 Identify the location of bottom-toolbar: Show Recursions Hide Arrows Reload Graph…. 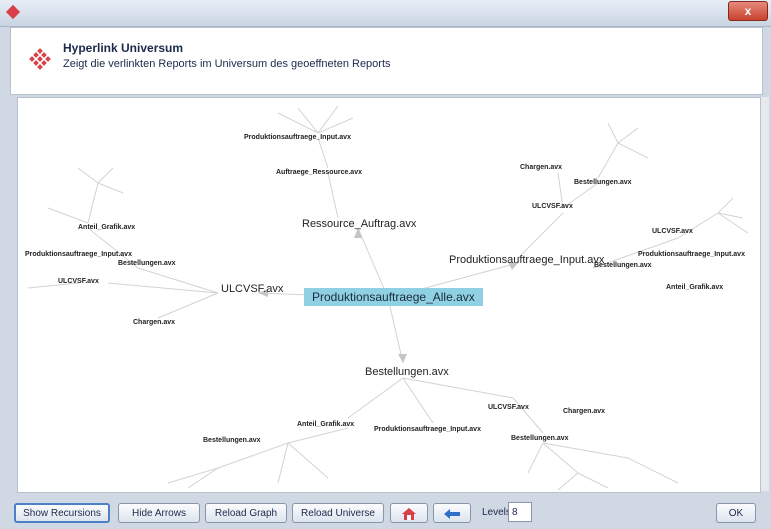
(385, 512).